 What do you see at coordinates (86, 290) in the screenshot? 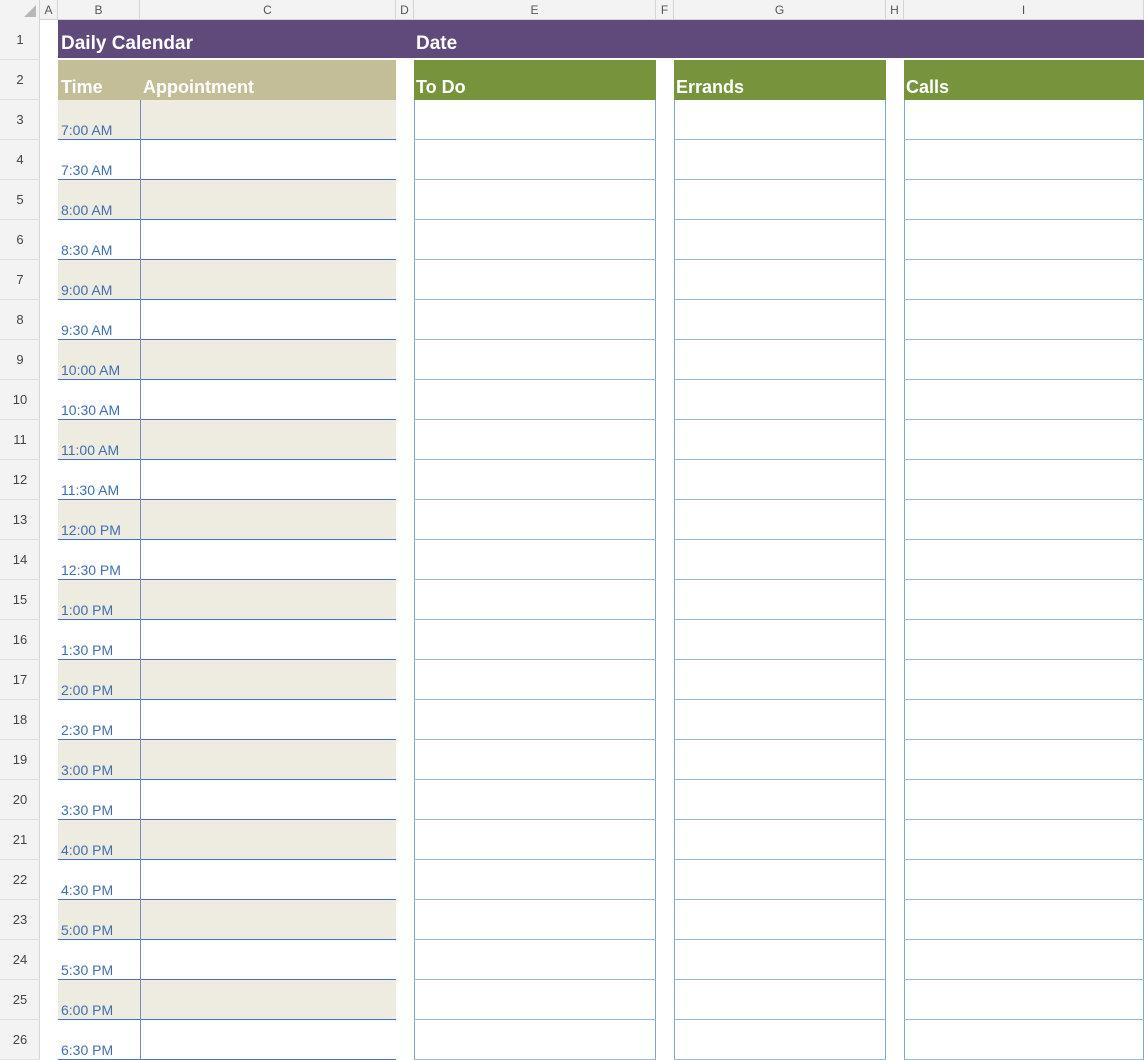
I see `time-slot: 9:00 AM` at bounding box center [86, 290].